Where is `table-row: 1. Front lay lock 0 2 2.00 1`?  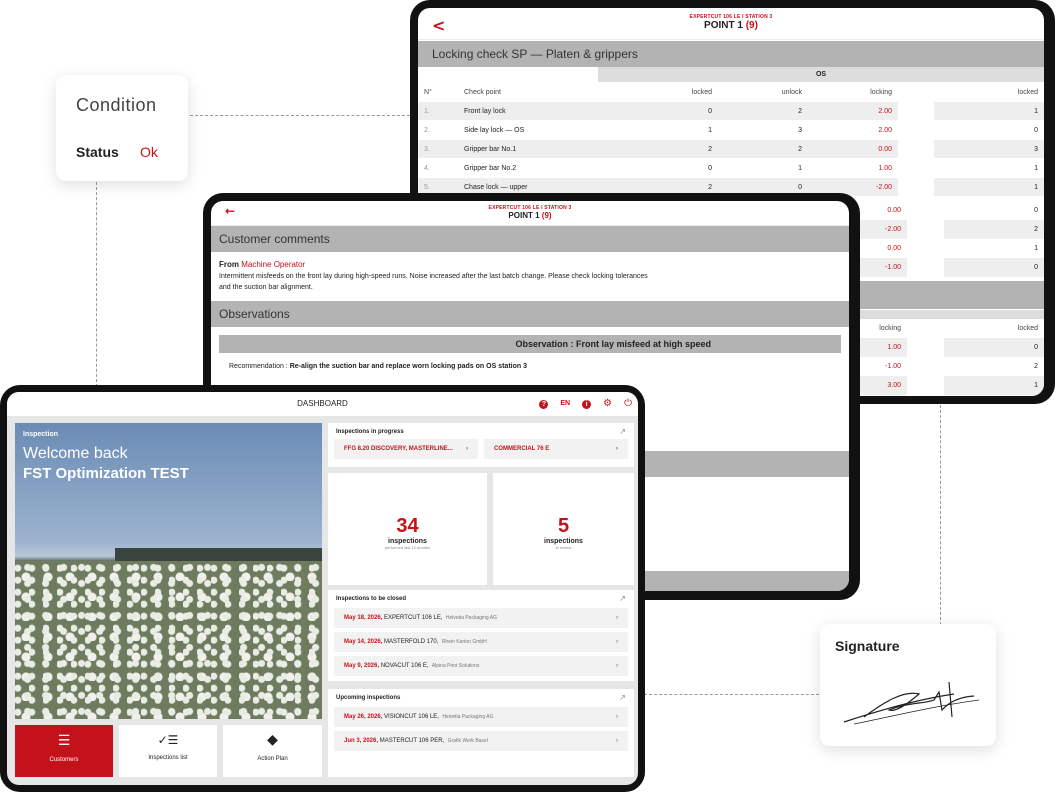 table-row: 1. Front lay lock 0 2 2.00 1 is located at coordinates (731, 111).